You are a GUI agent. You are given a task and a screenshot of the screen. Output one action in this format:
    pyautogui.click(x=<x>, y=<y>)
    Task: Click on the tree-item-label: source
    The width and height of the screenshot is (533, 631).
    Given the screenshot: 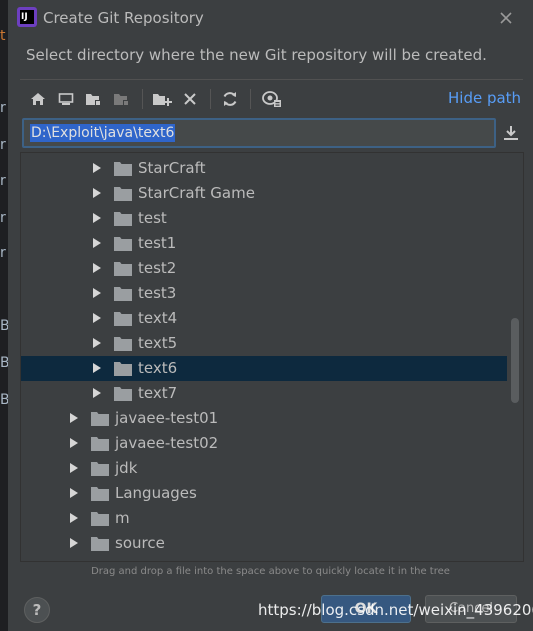 What is the action you would take?
    pyautogui.click(x=140, y=543)
    